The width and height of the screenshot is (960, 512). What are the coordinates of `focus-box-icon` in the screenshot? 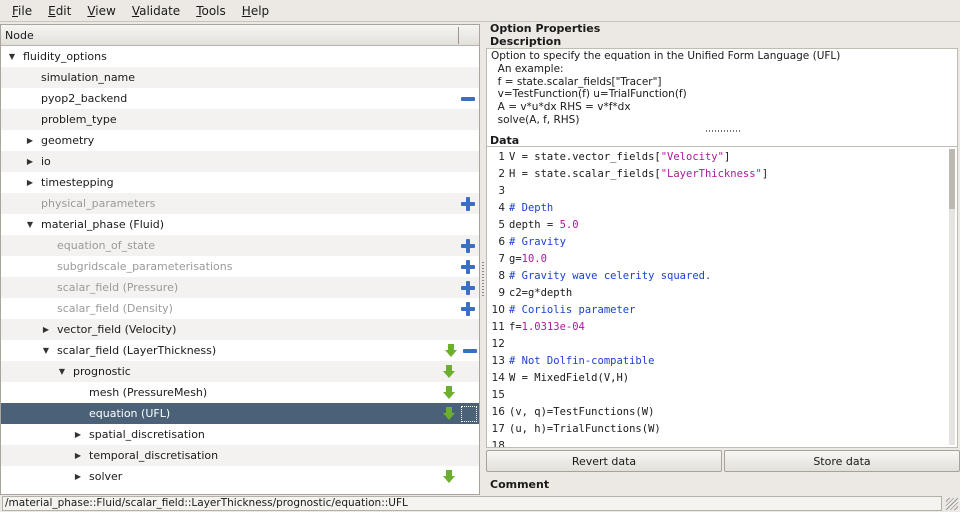 It's located at (469, 413).